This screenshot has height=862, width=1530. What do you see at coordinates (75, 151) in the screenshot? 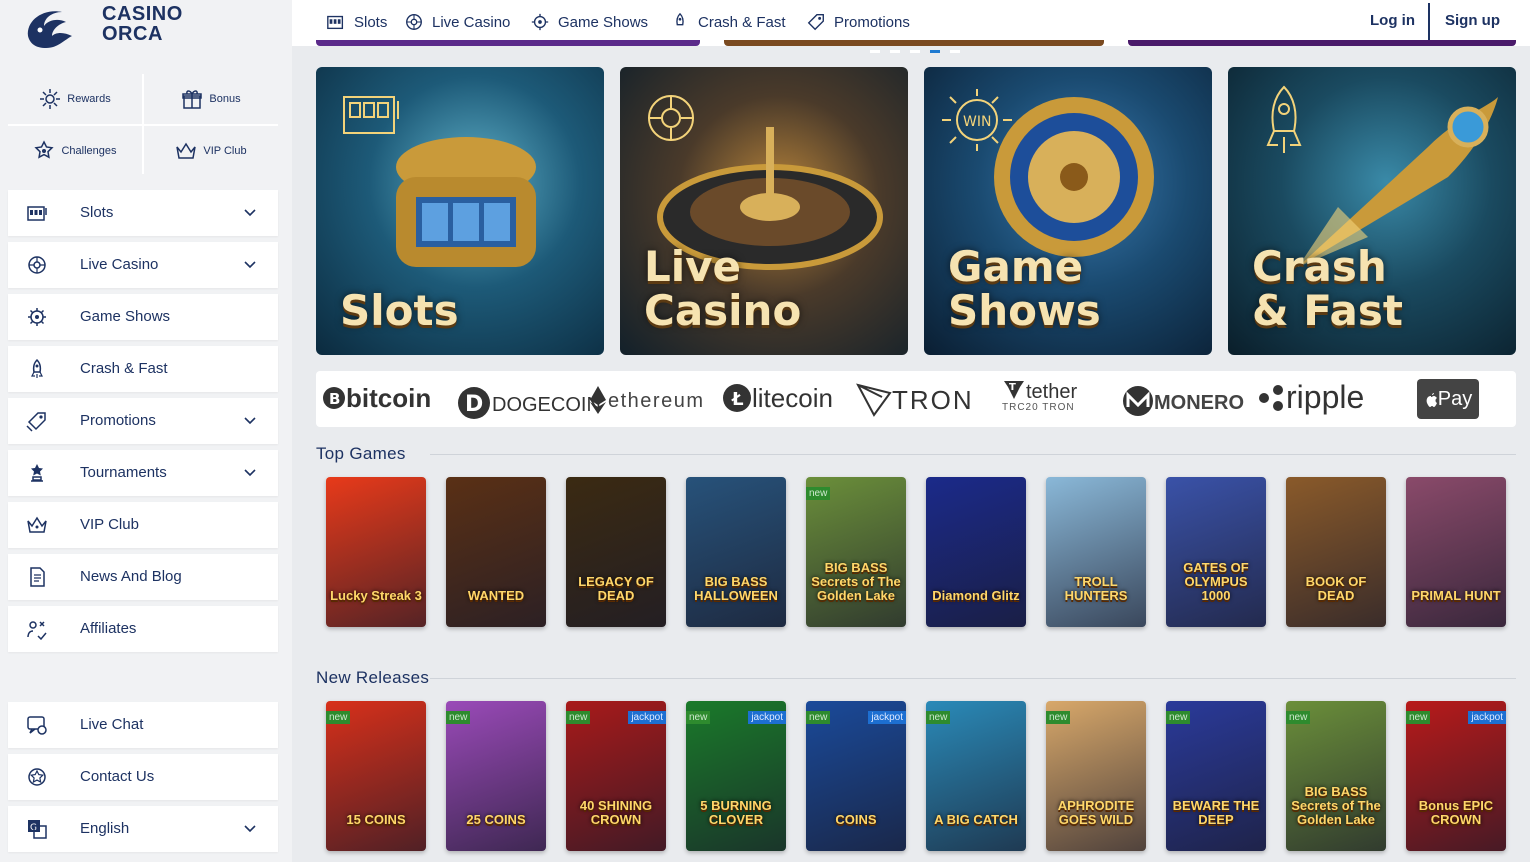
I see `quick-link-challenges: Challenges` at bounding box center [75, 151].